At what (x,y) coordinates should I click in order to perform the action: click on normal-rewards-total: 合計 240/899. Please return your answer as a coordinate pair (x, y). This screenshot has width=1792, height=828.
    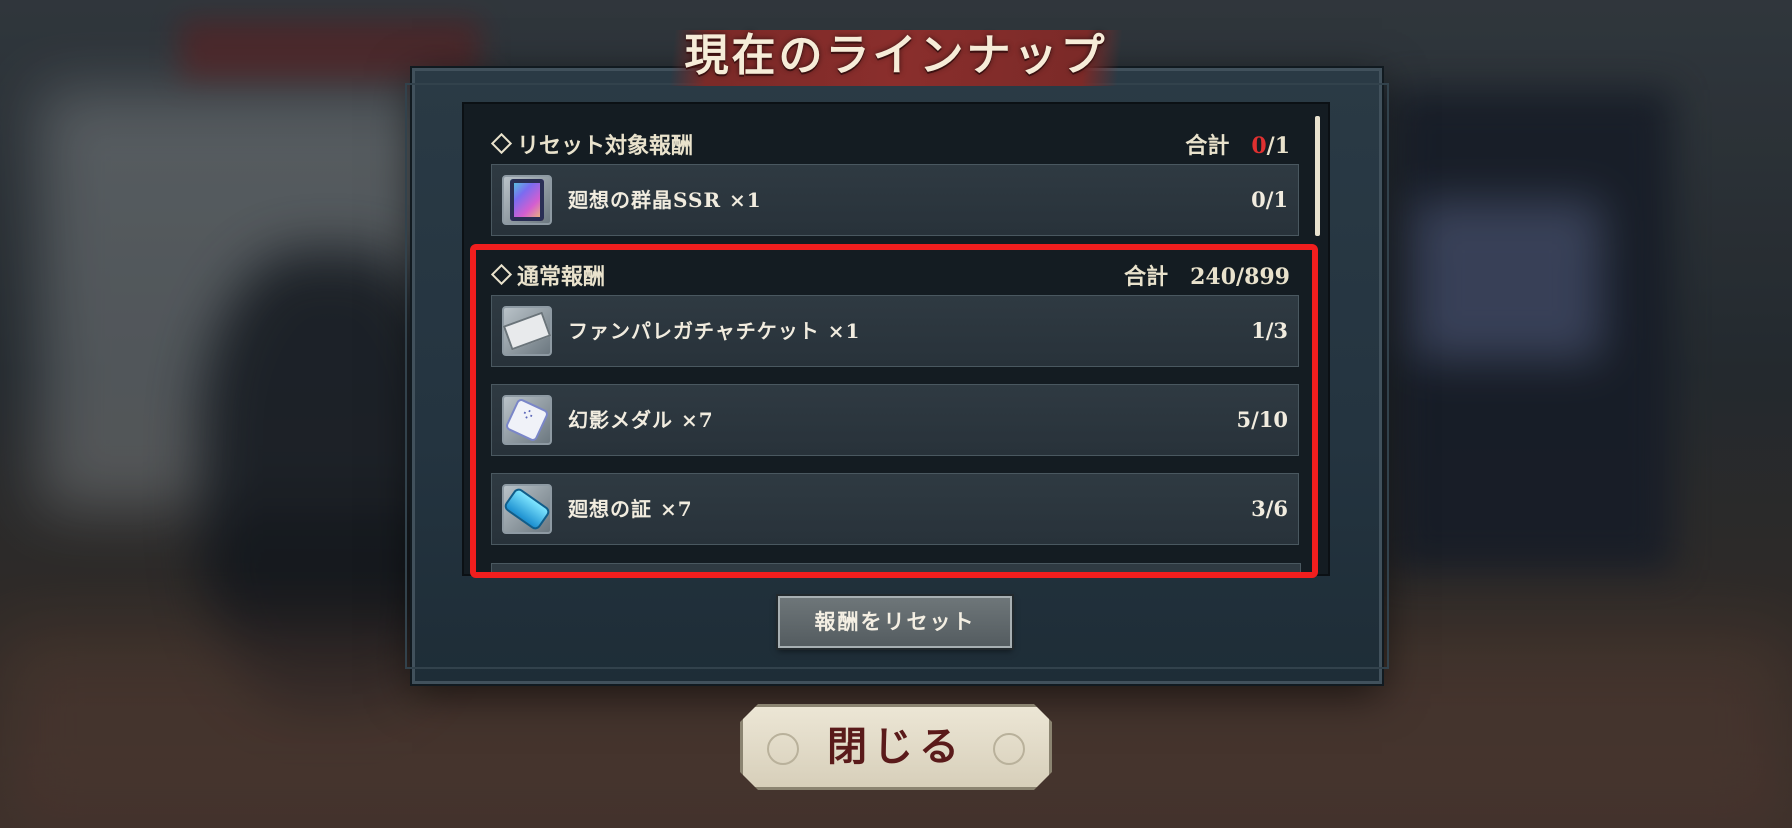
    Looking at the image, I should click on (1207, 275).